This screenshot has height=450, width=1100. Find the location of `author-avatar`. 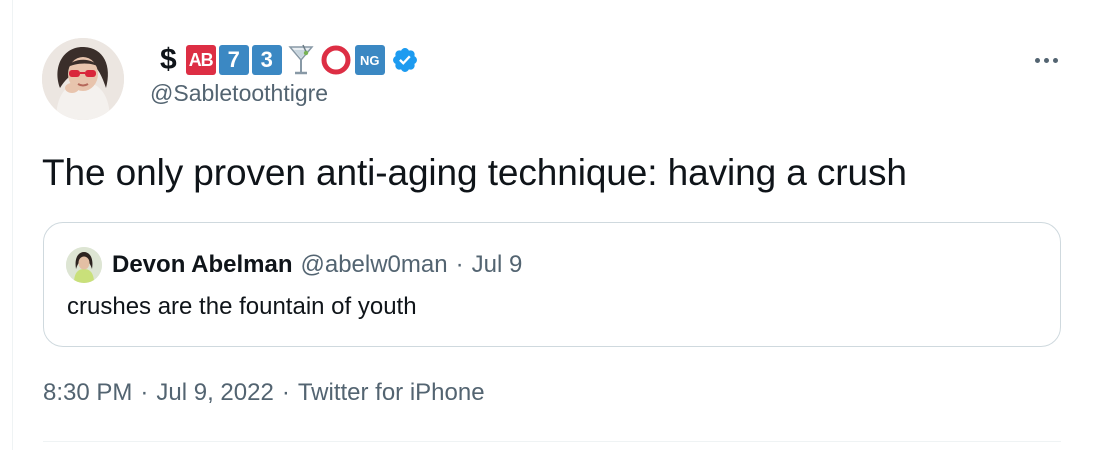

author-avatar is located at coordinates (83, 79).